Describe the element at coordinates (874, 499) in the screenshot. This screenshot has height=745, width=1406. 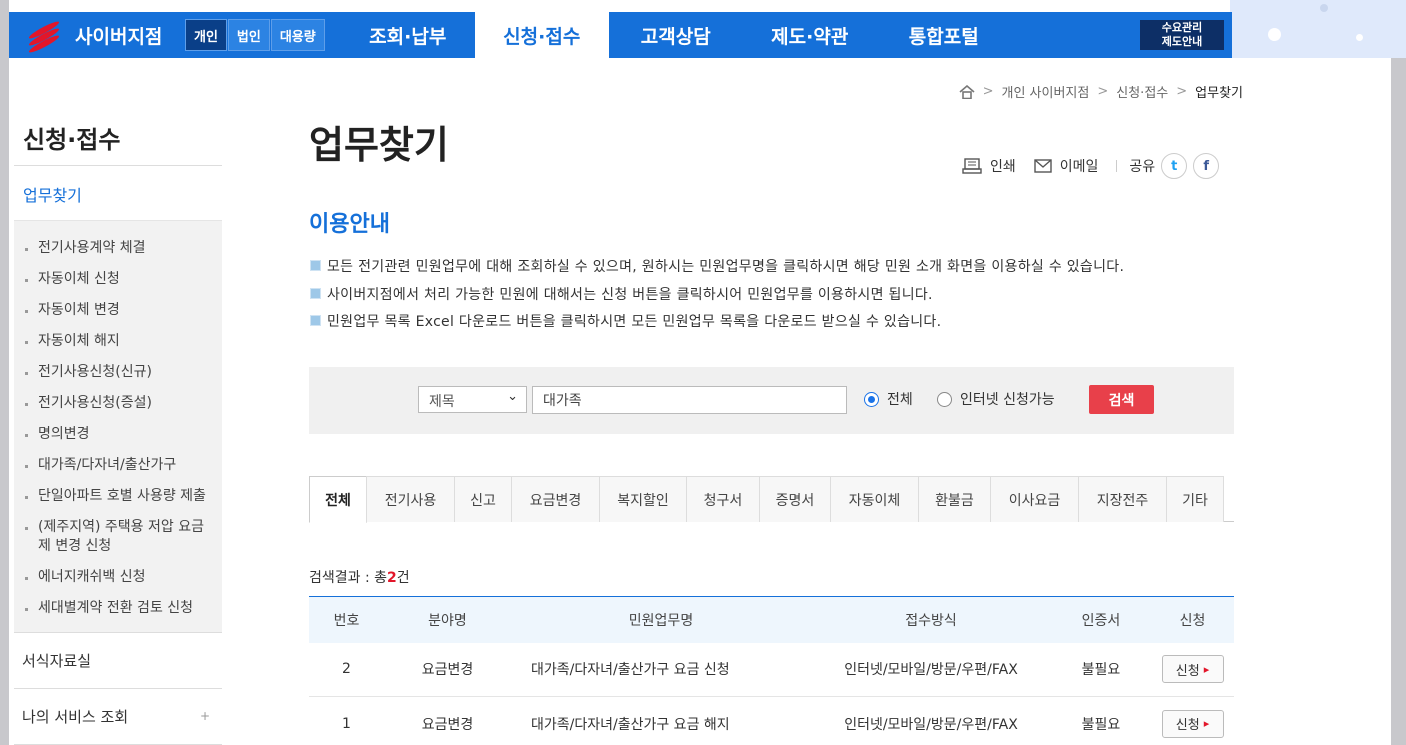
I see `tab-auto-transfer: 자동이체` at that location.